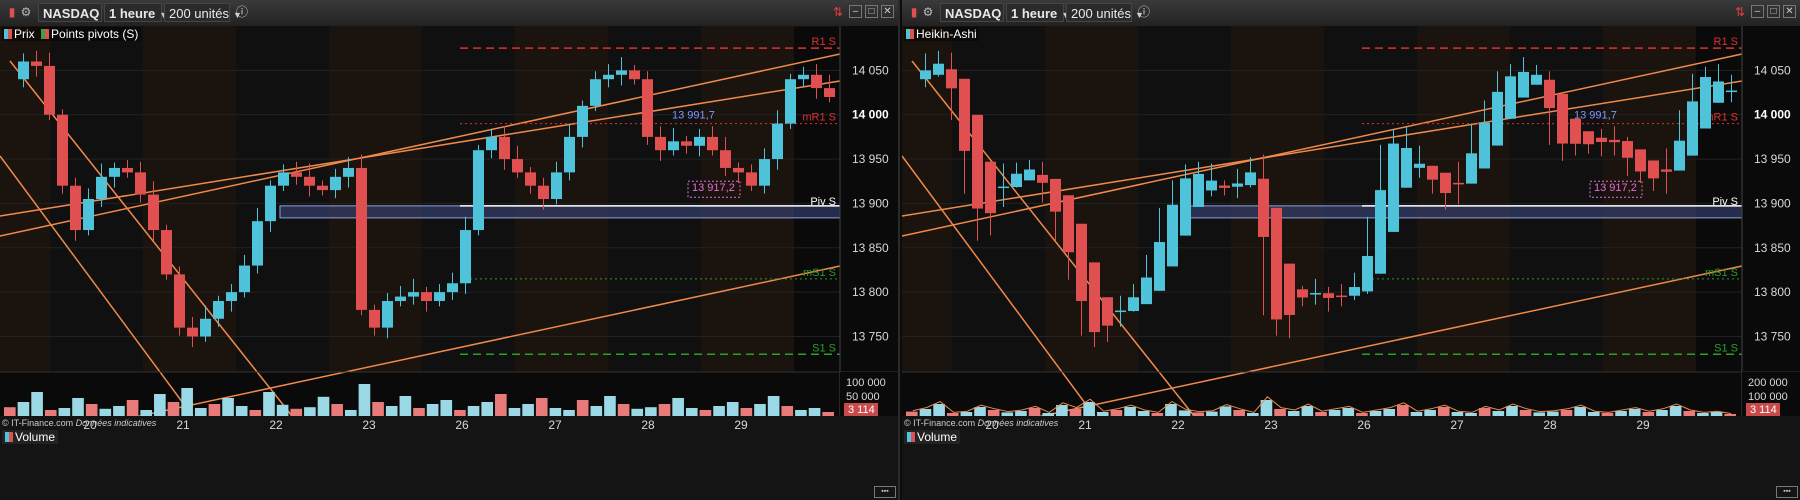 The width and height of the screenshot is (1800, 500). Describe the element at coordinates (819, 118) in the screenshot. I see `pivot-label: mR1 S` at that location.